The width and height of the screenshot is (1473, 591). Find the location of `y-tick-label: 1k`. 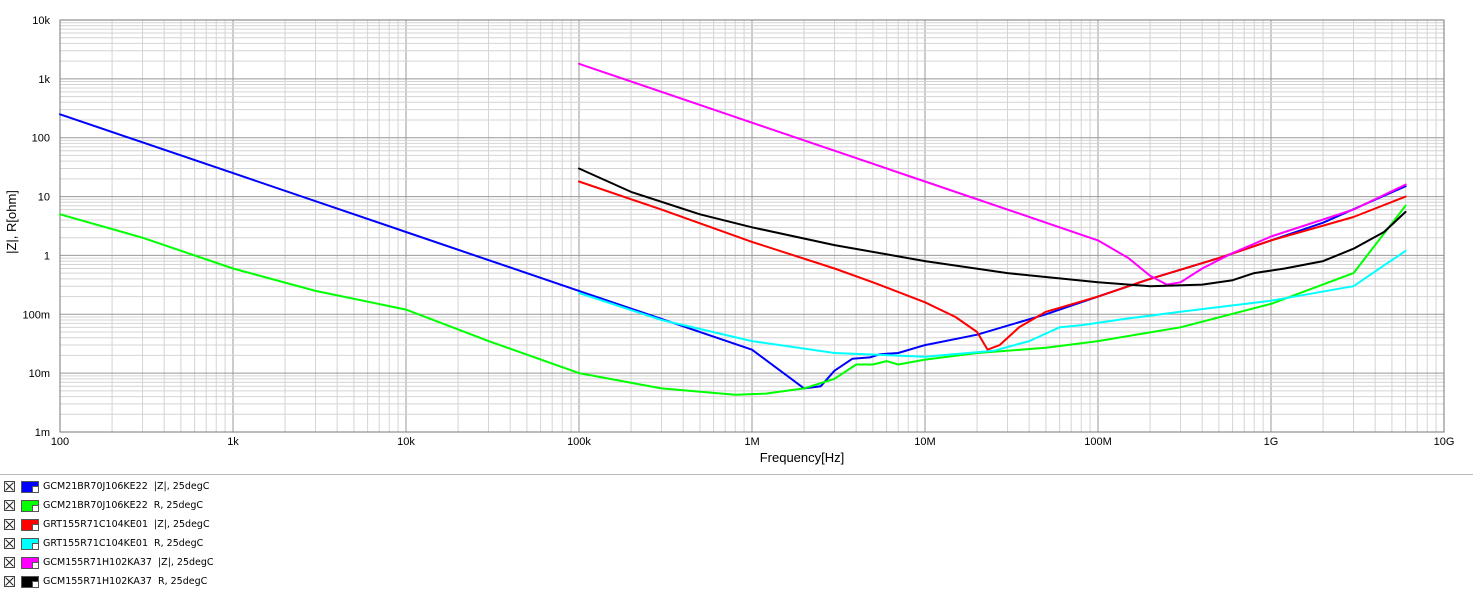

y-tick-label: 1k is located at coordinates (44, 80).